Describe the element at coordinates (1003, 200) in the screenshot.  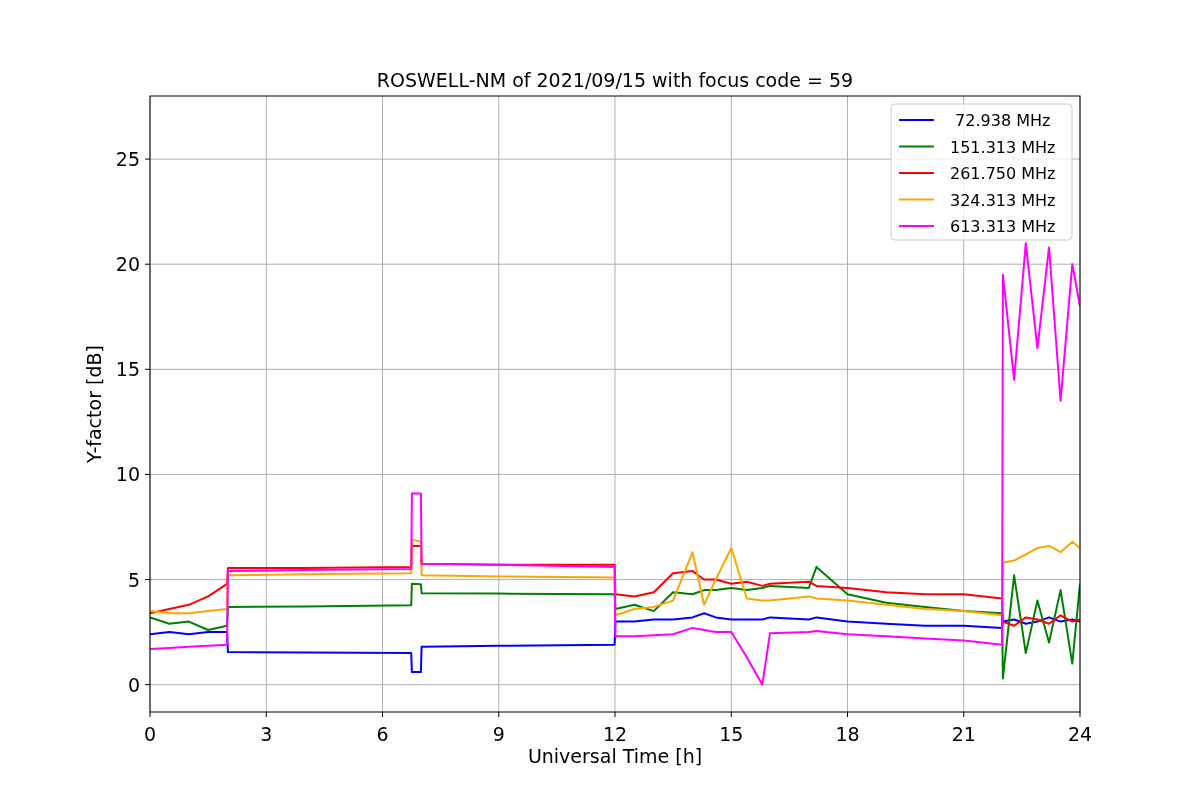
I see `legend-label: 324.313 MHz` at that location.